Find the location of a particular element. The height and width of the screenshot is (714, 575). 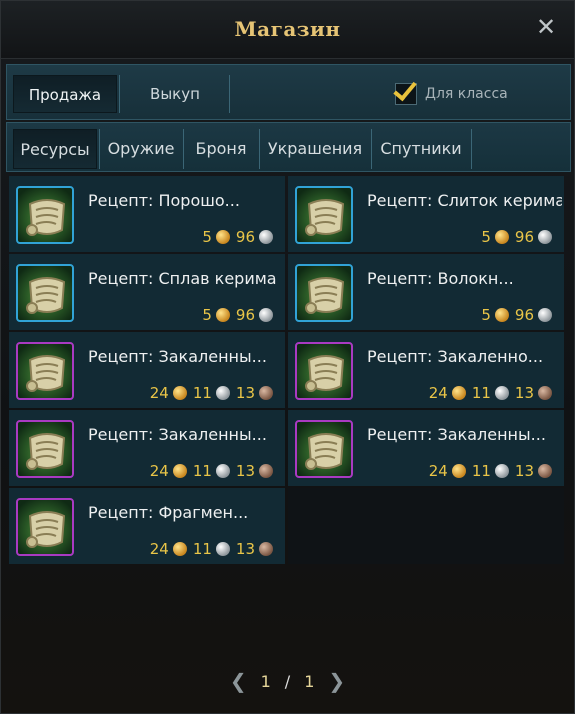

tab-sell: Продажа is located at coordinates (65, 94).